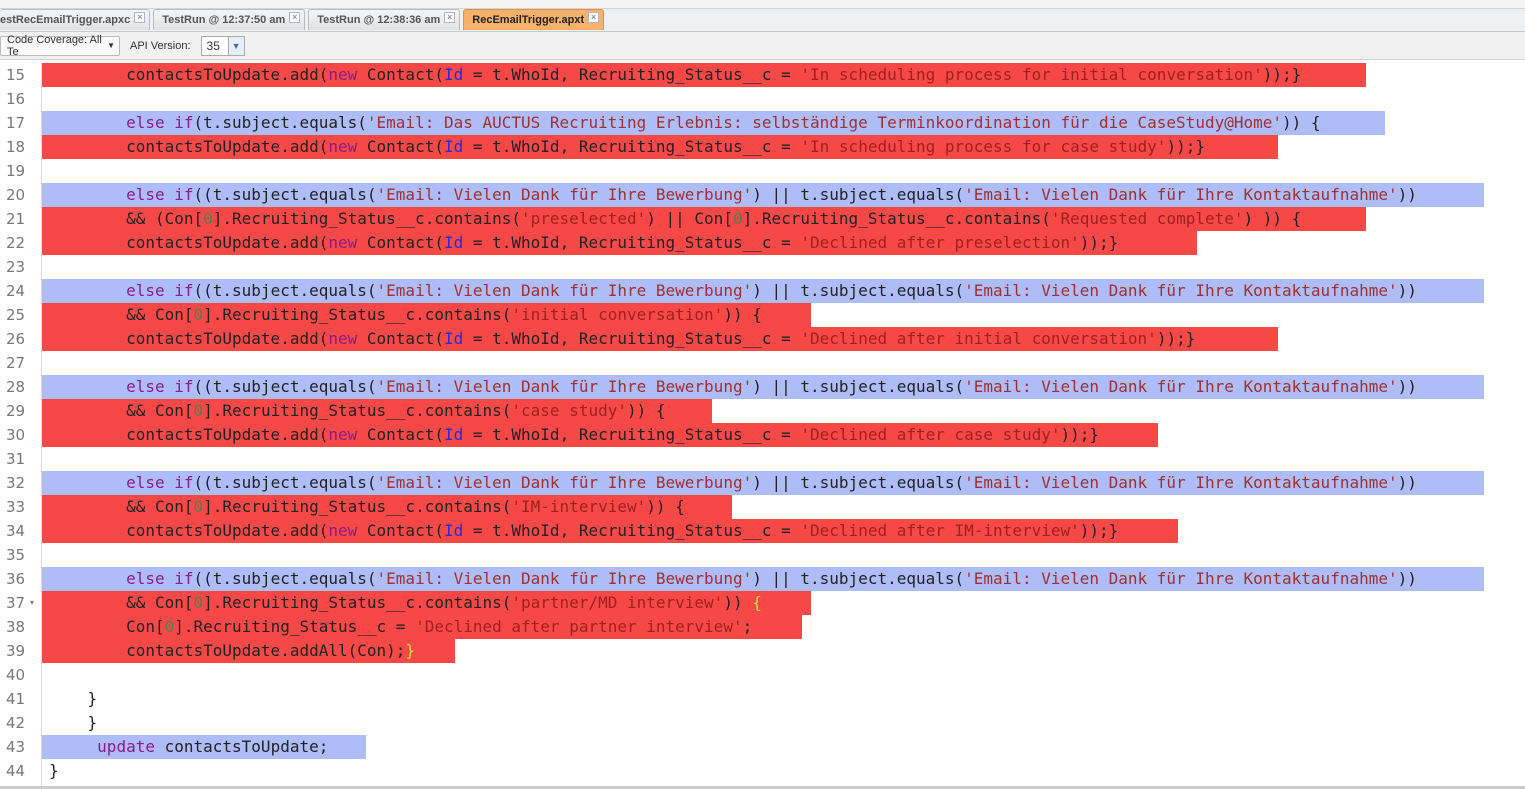 This screenshot has width=1525, height=789. What do you see at coordinates (632, 242) in the screenshot?
I see `code-token: = t.WhoId, Recruiting_Status__c =` at bounding box center [632, 242].